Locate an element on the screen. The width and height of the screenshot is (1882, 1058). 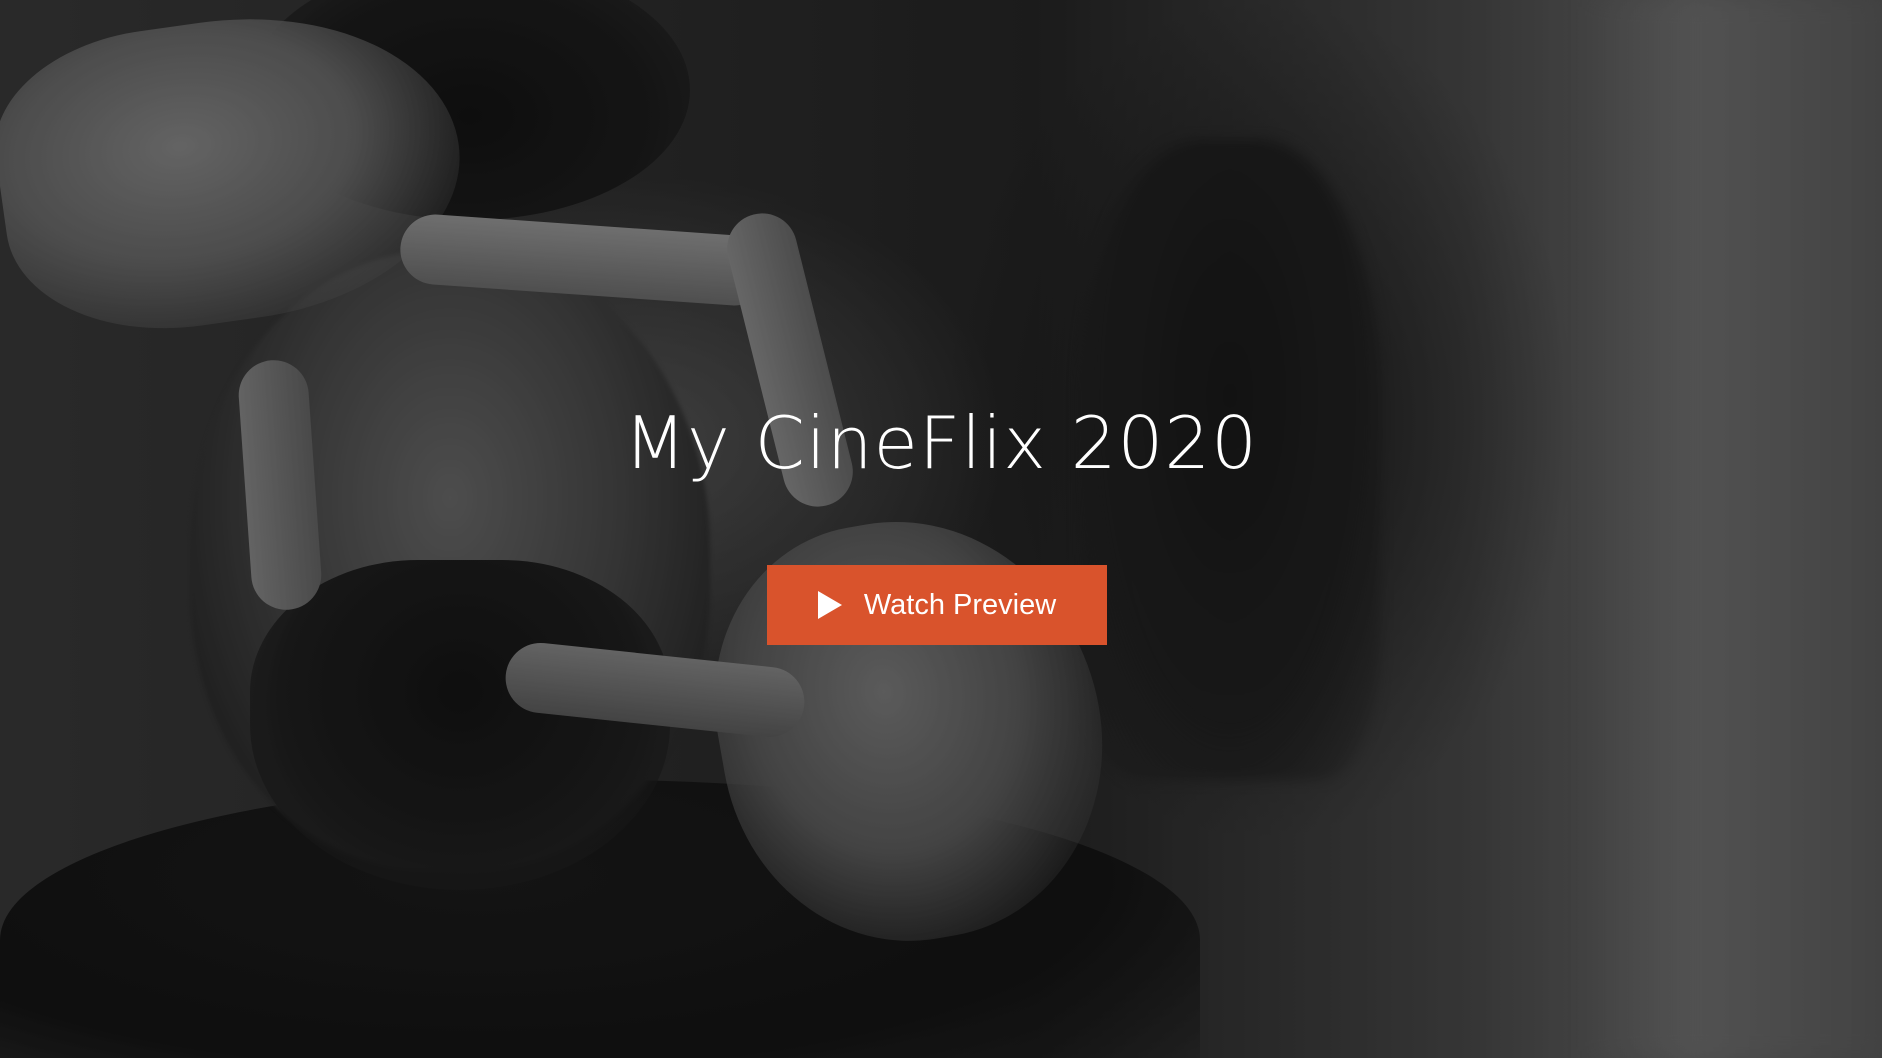
hero-title: My CineFlix 2020 is located at coordinates (941, 443).